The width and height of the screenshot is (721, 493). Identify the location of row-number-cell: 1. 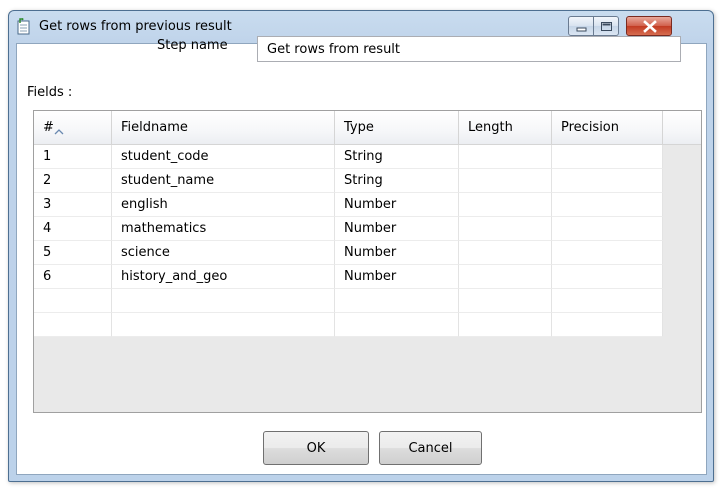
(73, 157).